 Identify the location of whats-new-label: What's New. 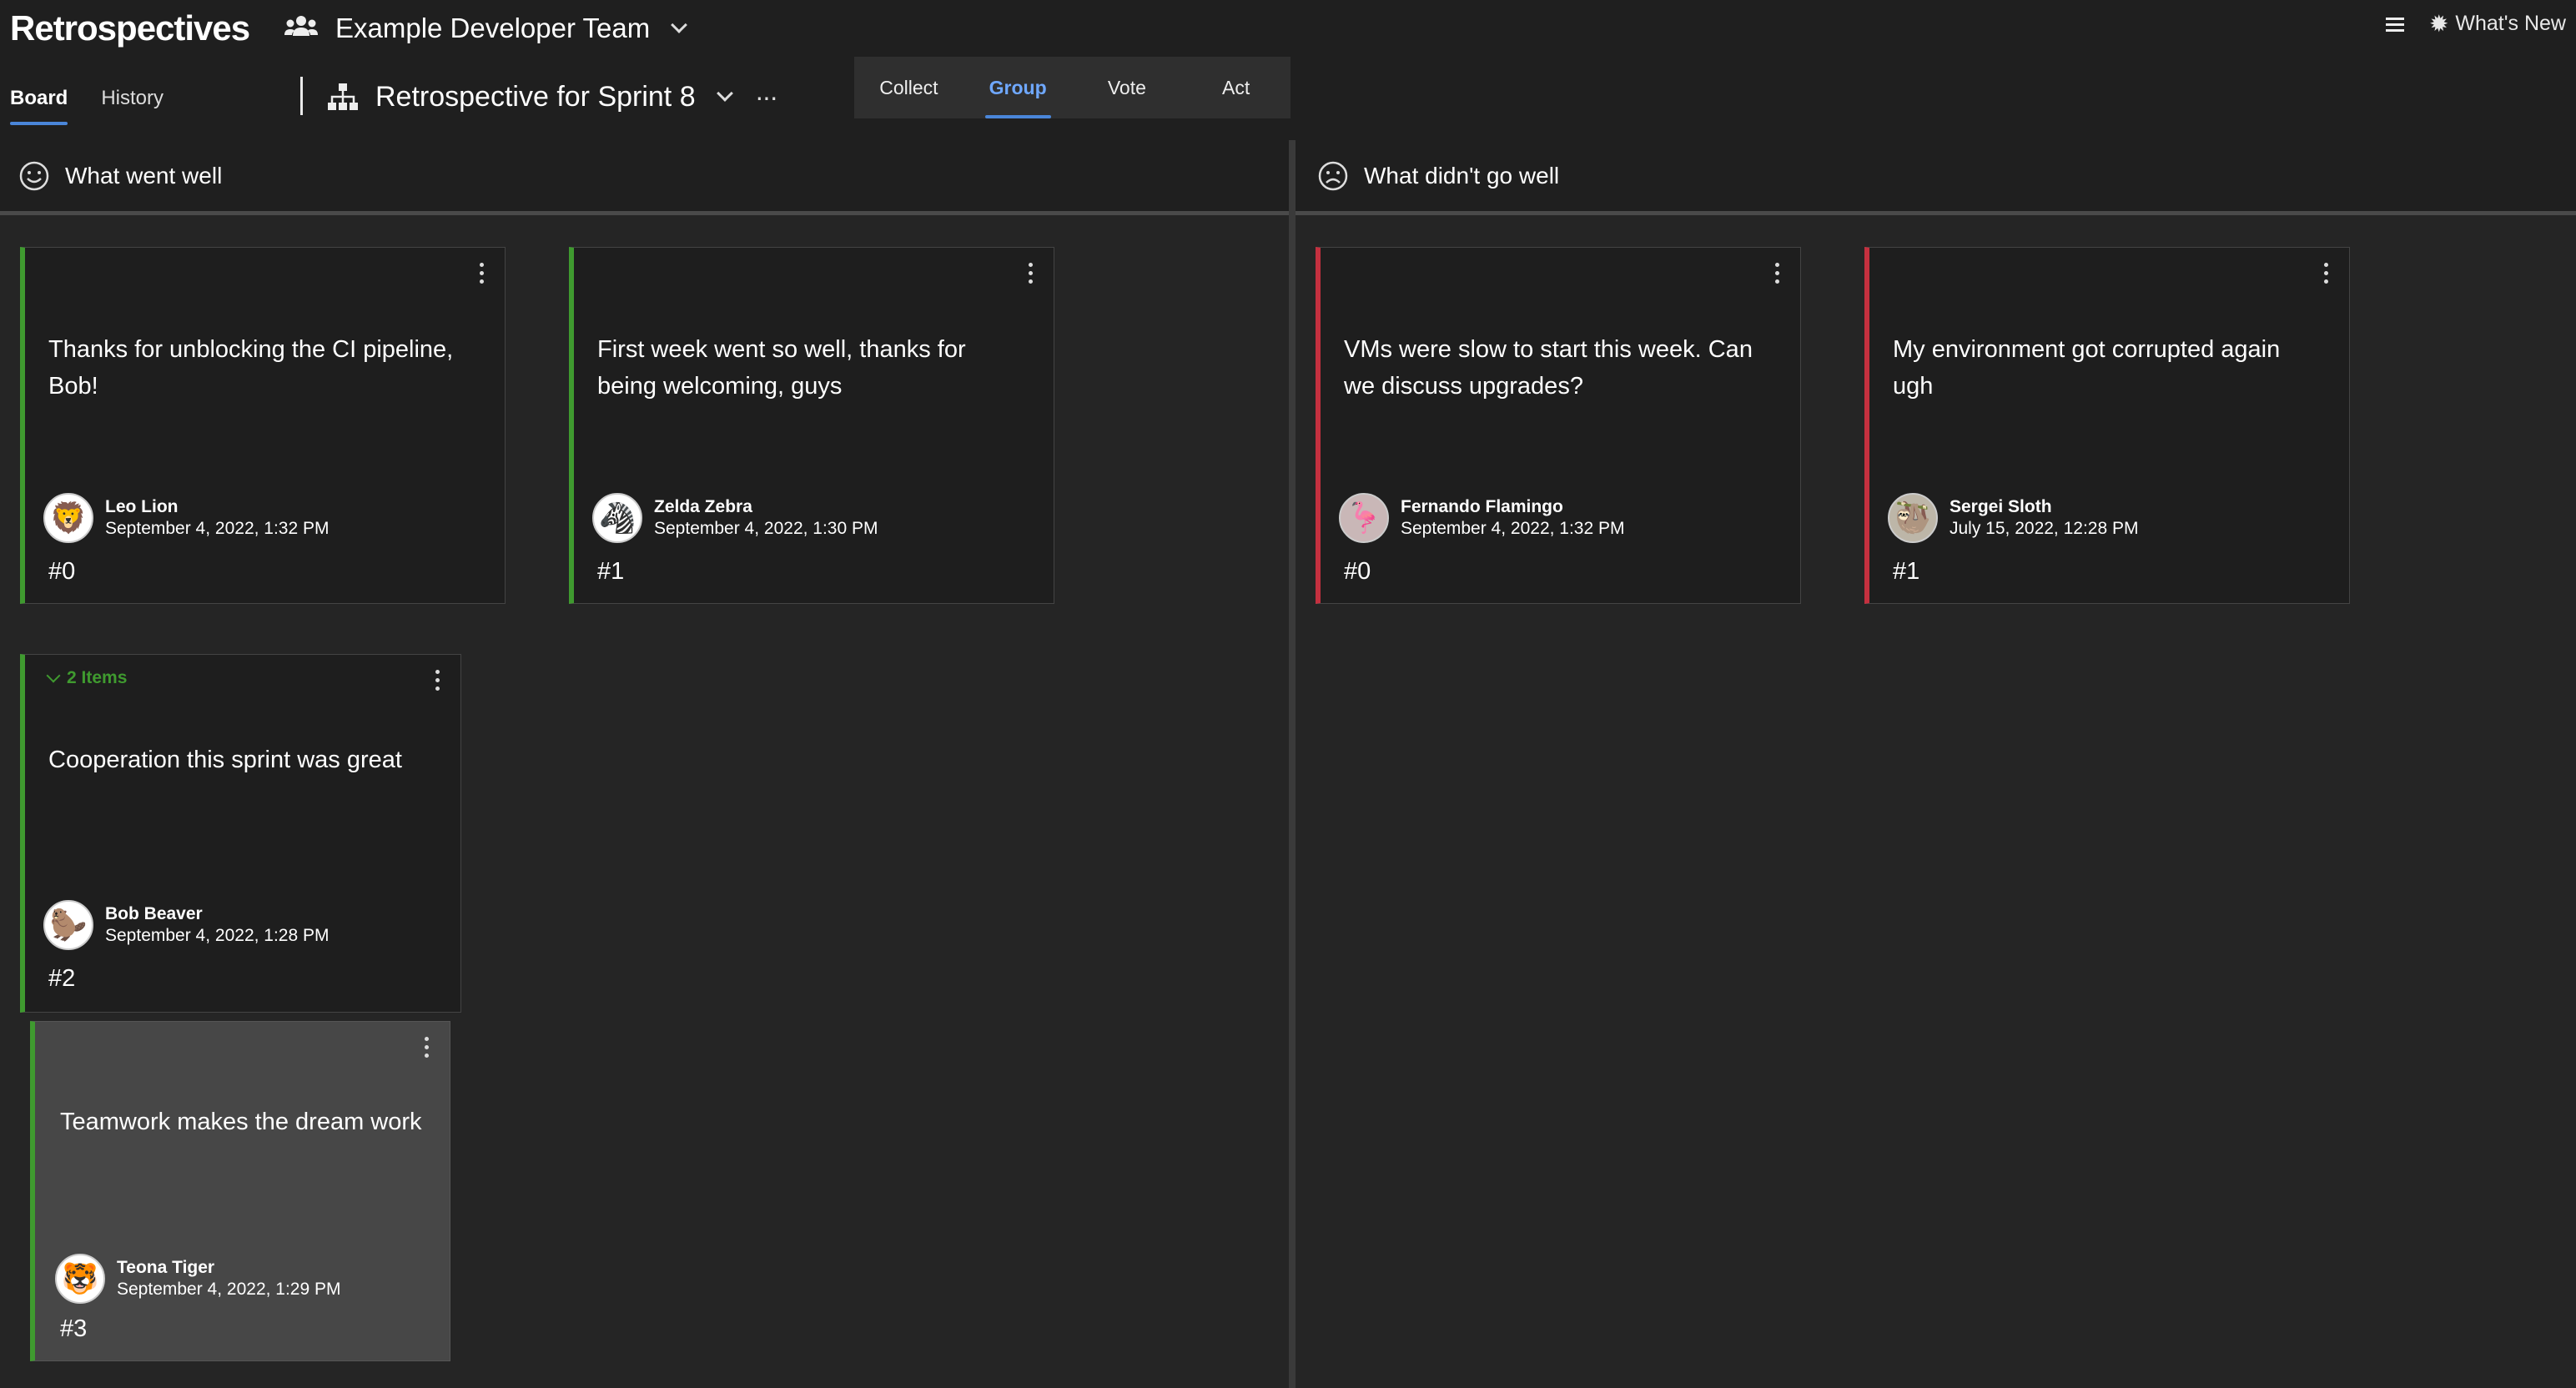
(2510, 23).